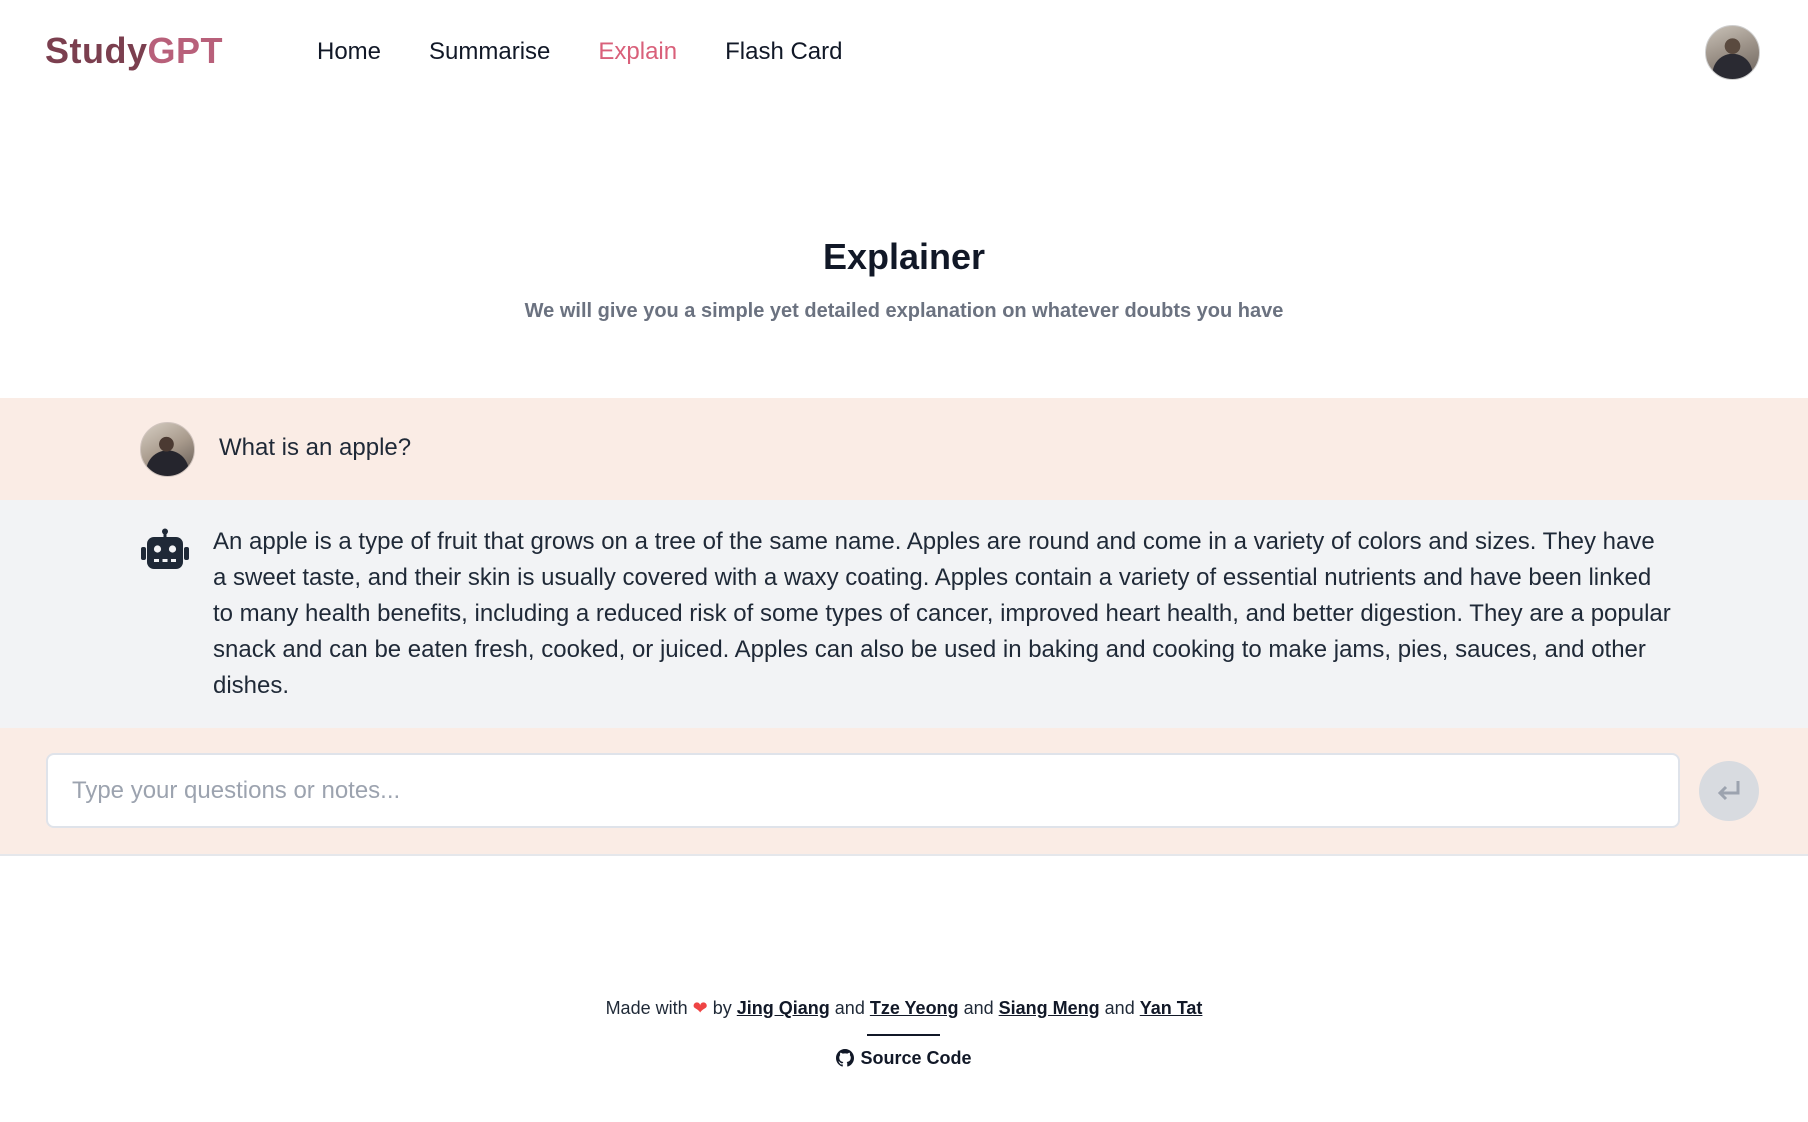 The image size is (1808, 1122). Describe the element at coordinates (1049, 1008) in the screenshot. I see `author-link-siang-meng: Siang Meng` at that location.